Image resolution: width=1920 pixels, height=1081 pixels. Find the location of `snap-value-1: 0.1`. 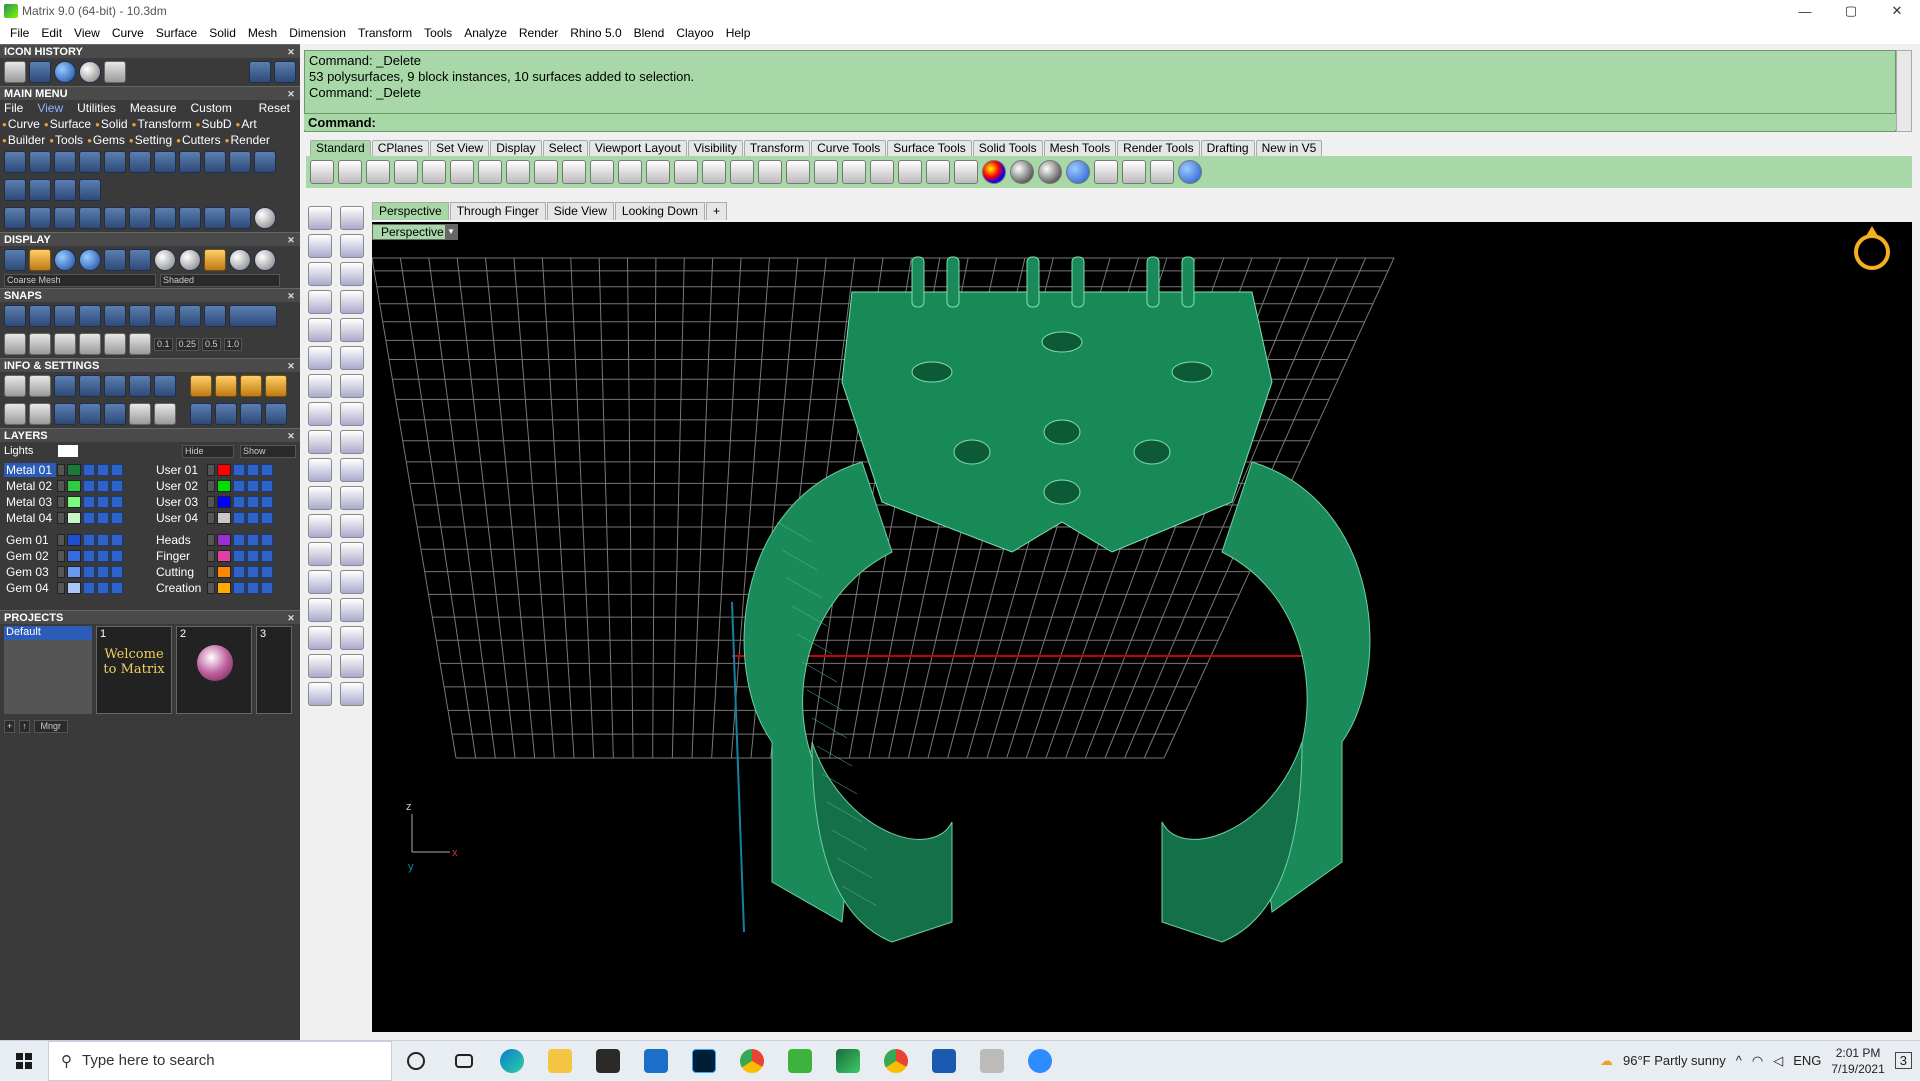

snap-value-1: 0.1 is located at coordinates (163, 344).